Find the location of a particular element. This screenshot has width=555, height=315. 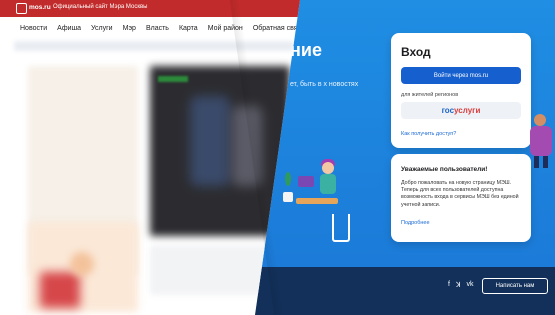

chair-illustration is located at coordinates (341, 228).